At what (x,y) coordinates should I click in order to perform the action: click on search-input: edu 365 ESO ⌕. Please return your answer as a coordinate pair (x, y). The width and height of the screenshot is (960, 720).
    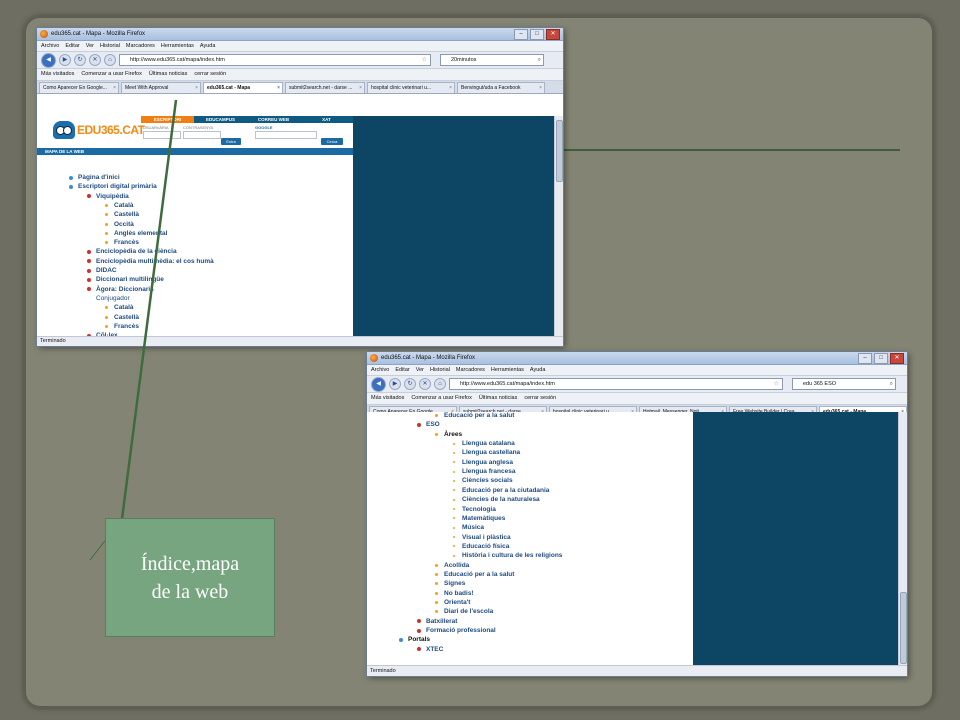
    Looking at the image, I should click on (844, 384).